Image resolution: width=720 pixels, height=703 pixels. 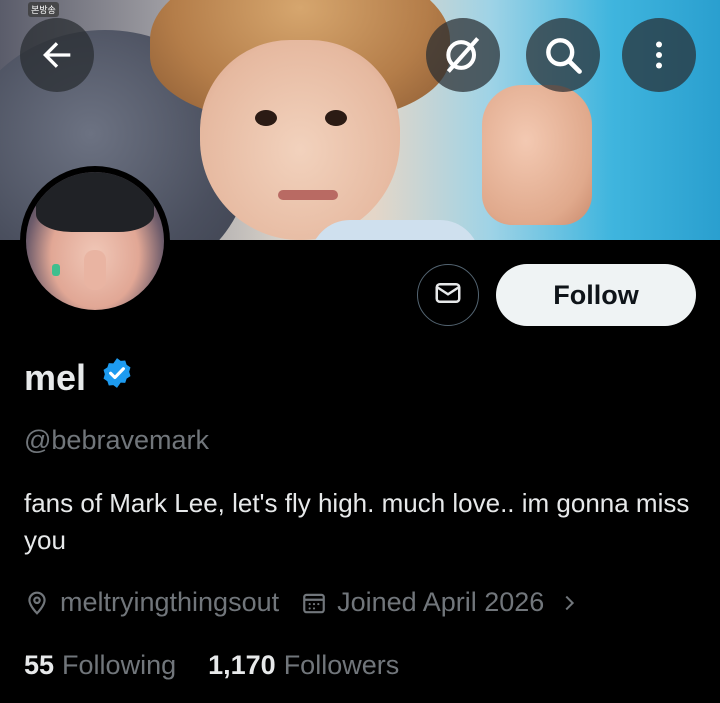 I want to click on back-button, so click(x=57, y=55).